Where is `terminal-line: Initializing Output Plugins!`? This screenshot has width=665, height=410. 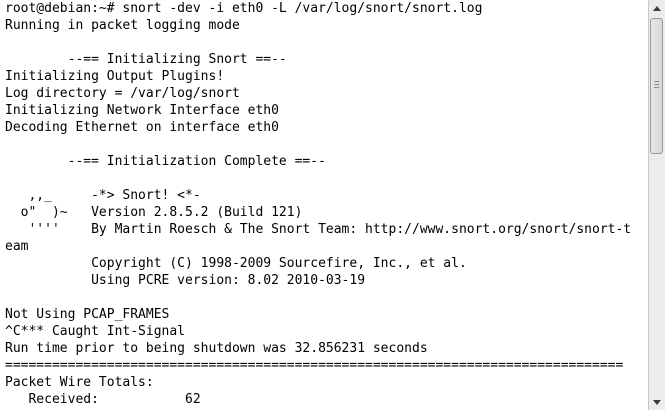
terminal-line: Initializing Output Plugins! is located at coordinates (115, 76).